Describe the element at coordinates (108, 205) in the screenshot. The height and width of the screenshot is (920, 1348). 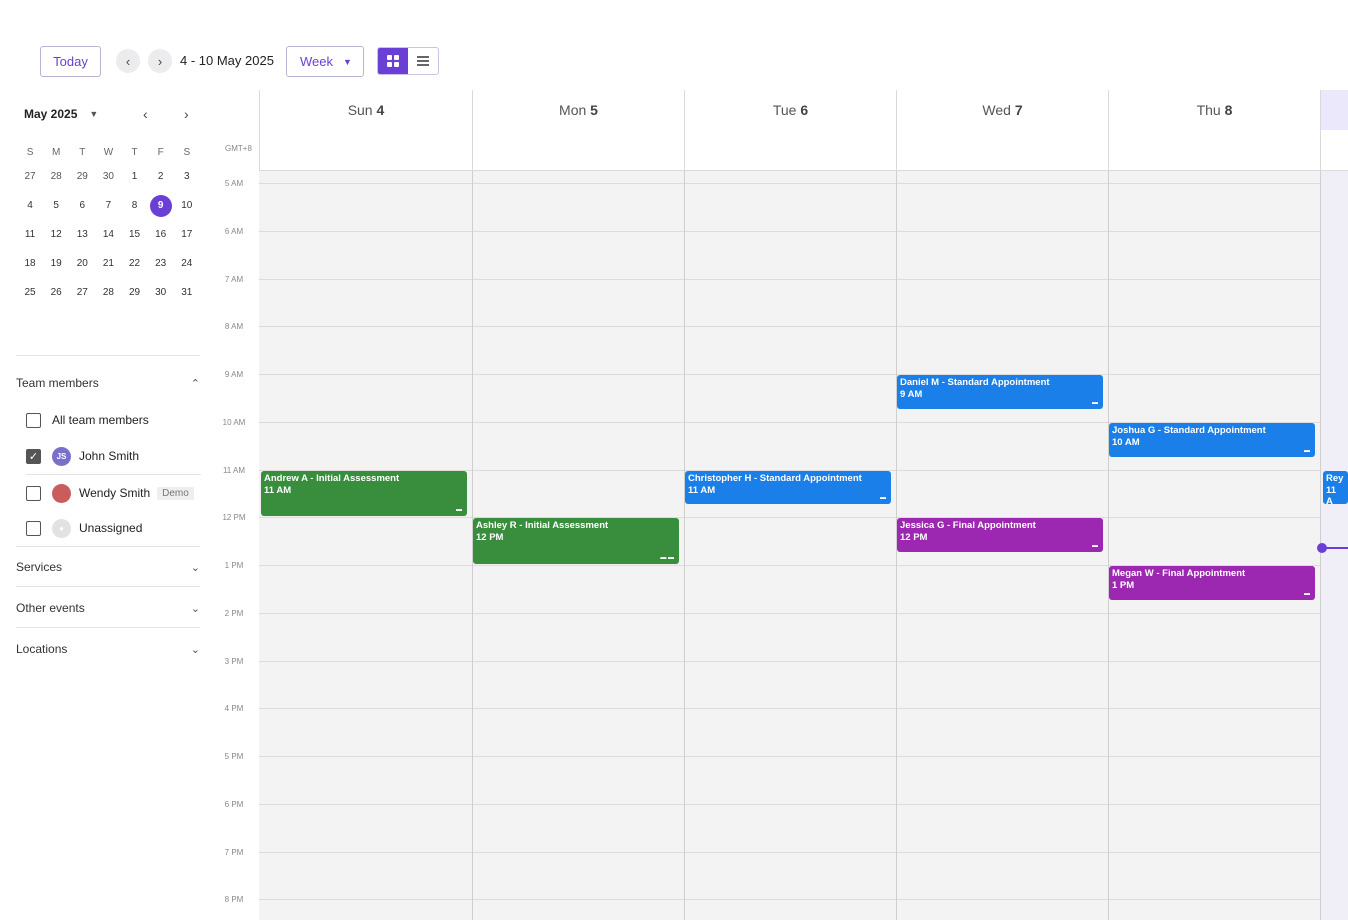
I see `mini-calendar-day: 7` at that location.